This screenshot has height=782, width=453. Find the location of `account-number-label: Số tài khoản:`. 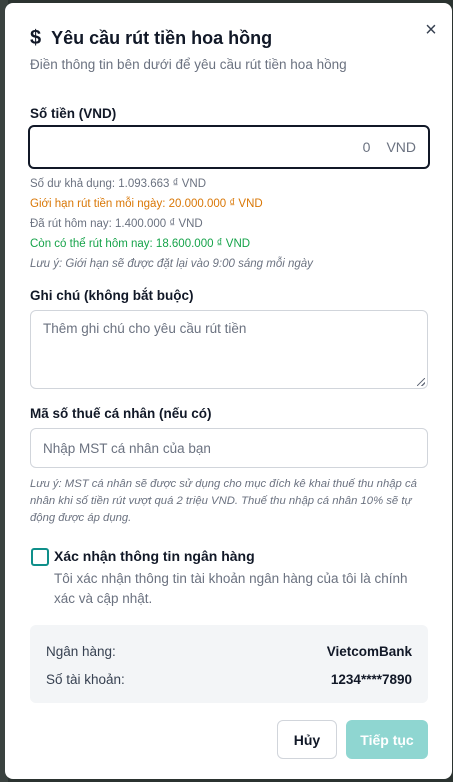

account-number-label: Số tài khoản: is located at coordinates (85, 679).